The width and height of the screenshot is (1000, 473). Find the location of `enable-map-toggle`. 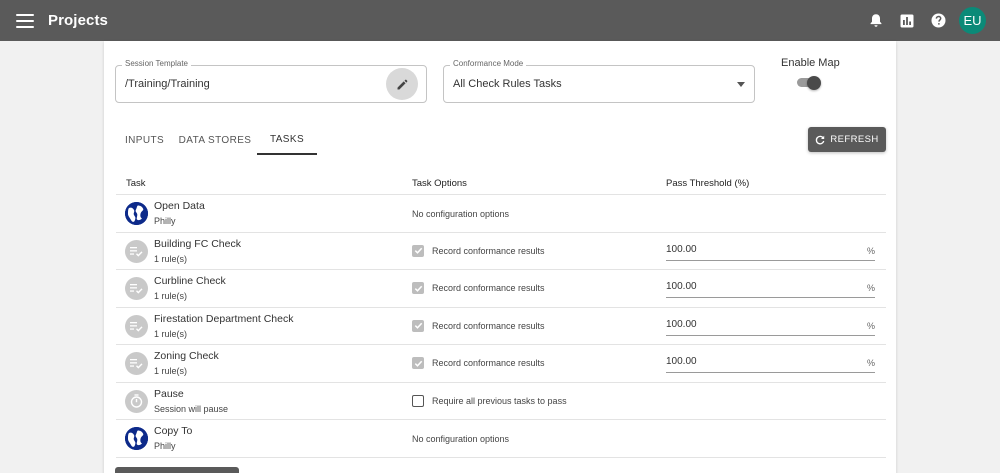

enable-map-toggle is located at coordinates (809, 83).